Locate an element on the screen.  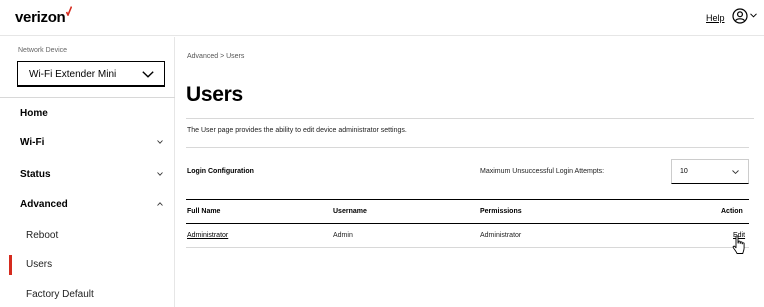
user-circle-icon is located at coordinates (740, 16).